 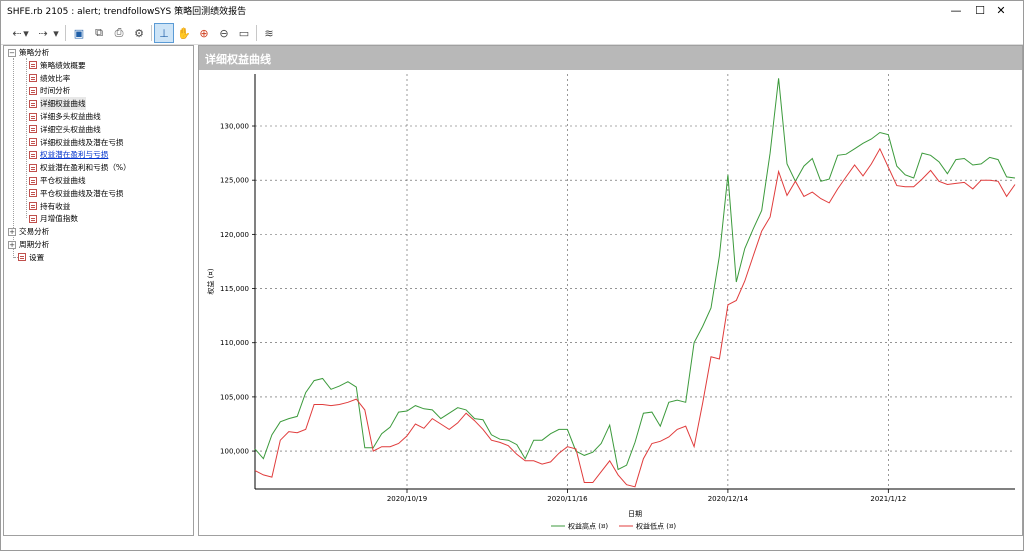 What do you see at coordinates (79, 33) in the screenshot?
I see `save-icon: ▣` at bounding box center [79, 33].